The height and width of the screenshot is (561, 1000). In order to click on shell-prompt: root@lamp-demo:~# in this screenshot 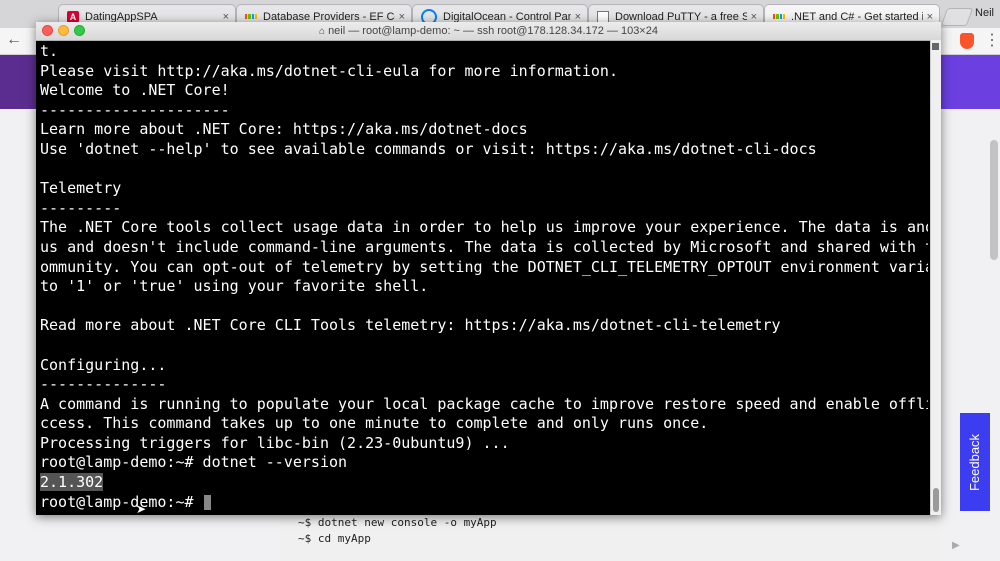, I will do `click(121, 501)`.